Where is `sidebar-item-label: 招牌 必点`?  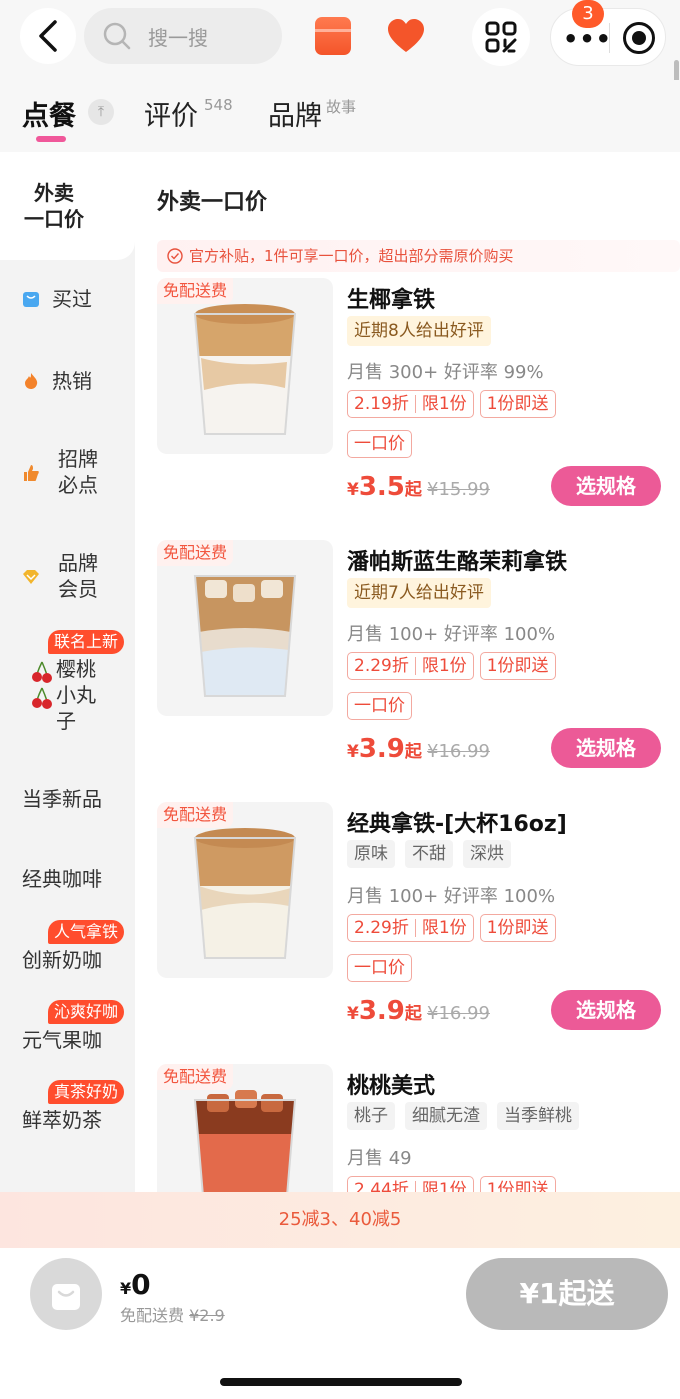
sidebar-item-label: 招牌 必点 is located at coordinates (78, 472).